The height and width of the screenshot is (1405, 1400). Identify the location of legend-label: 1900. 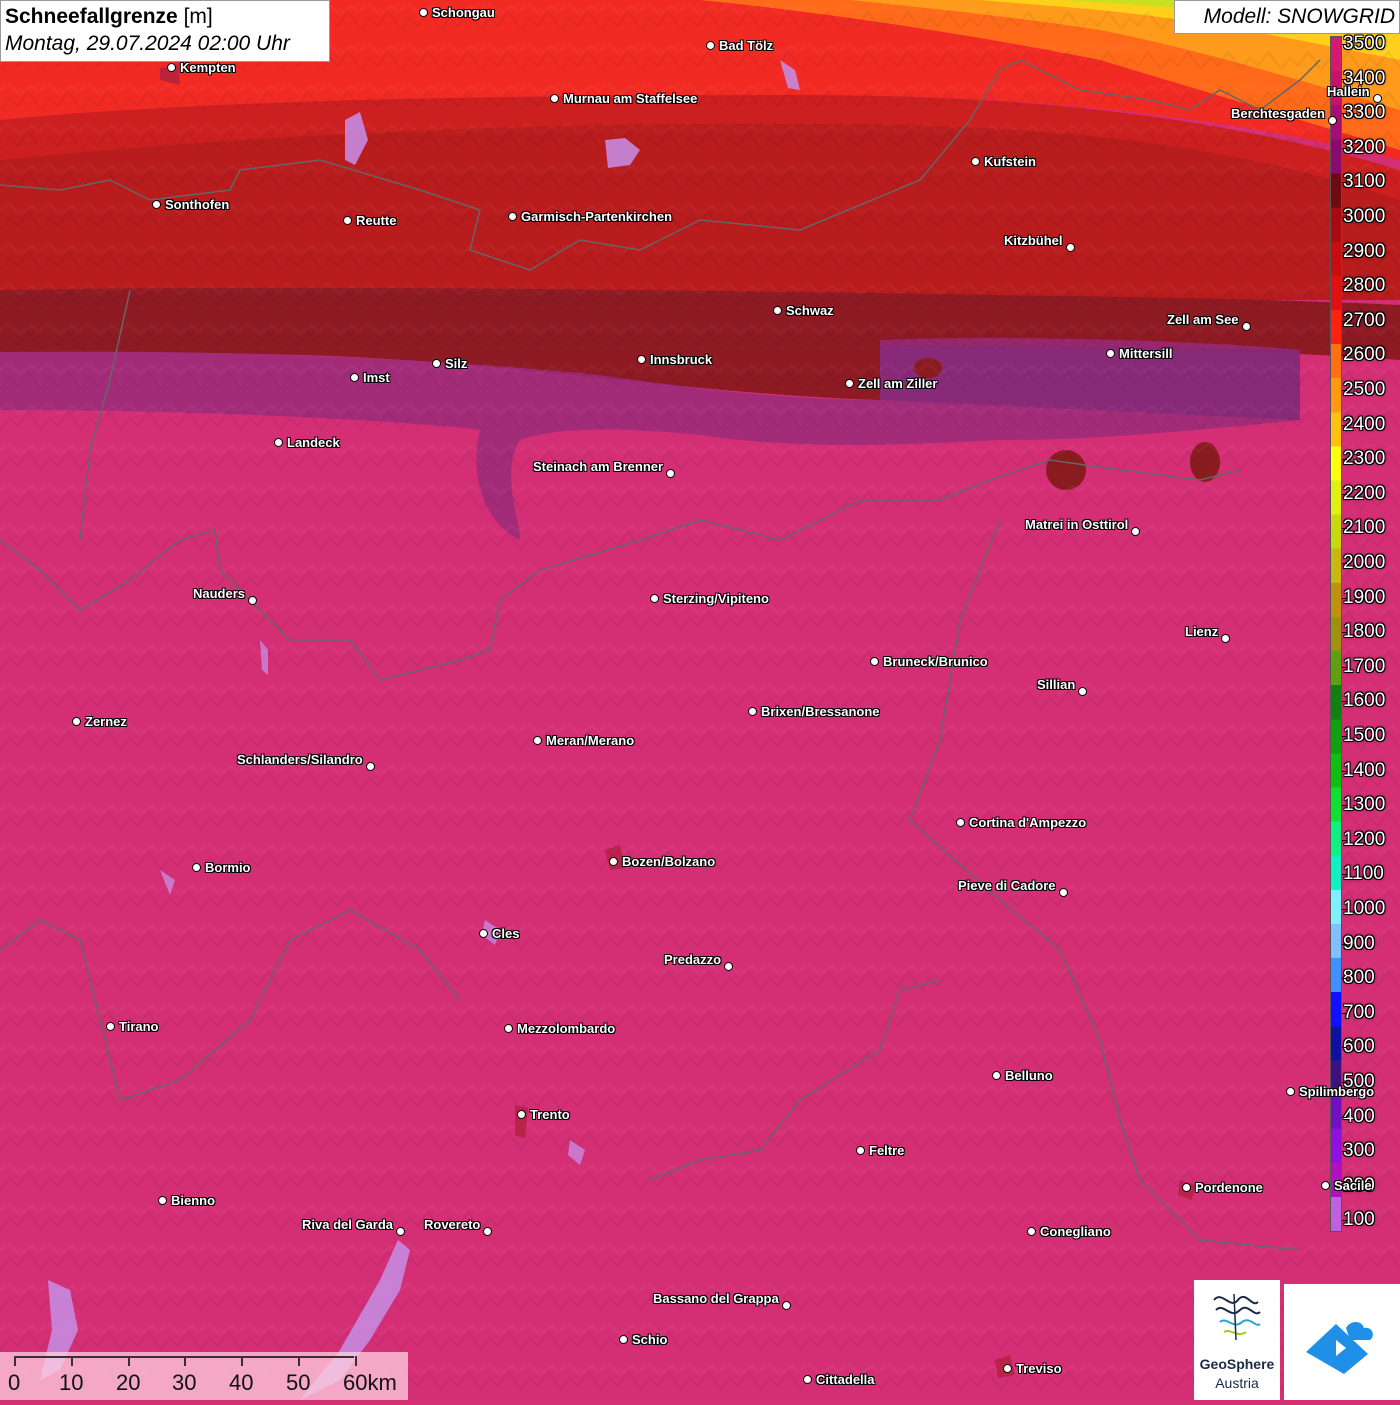
(1364, 597).